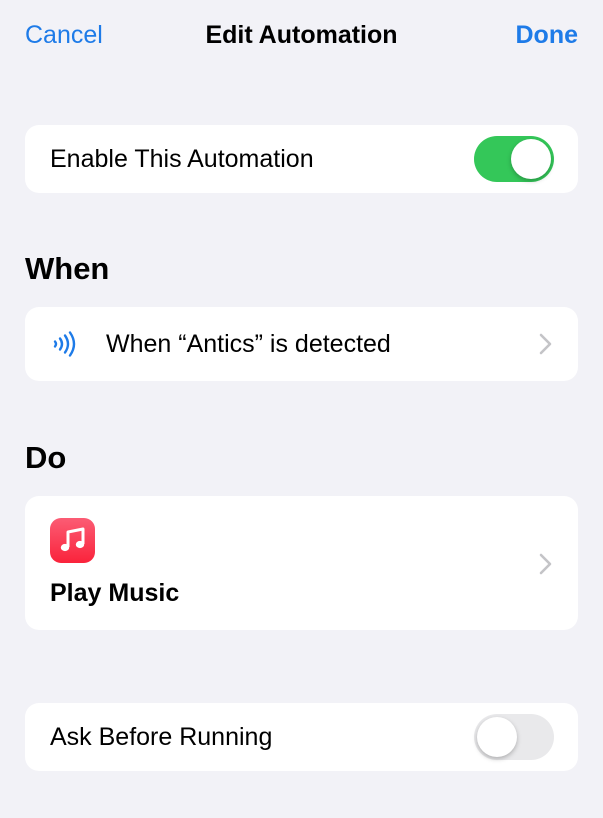 The height and width of the screenshot is (818, 603). What do you see at coordinates (46, 457) in the screenshot?
I see `do-section-title: Do` at bounding box center [46, 457].